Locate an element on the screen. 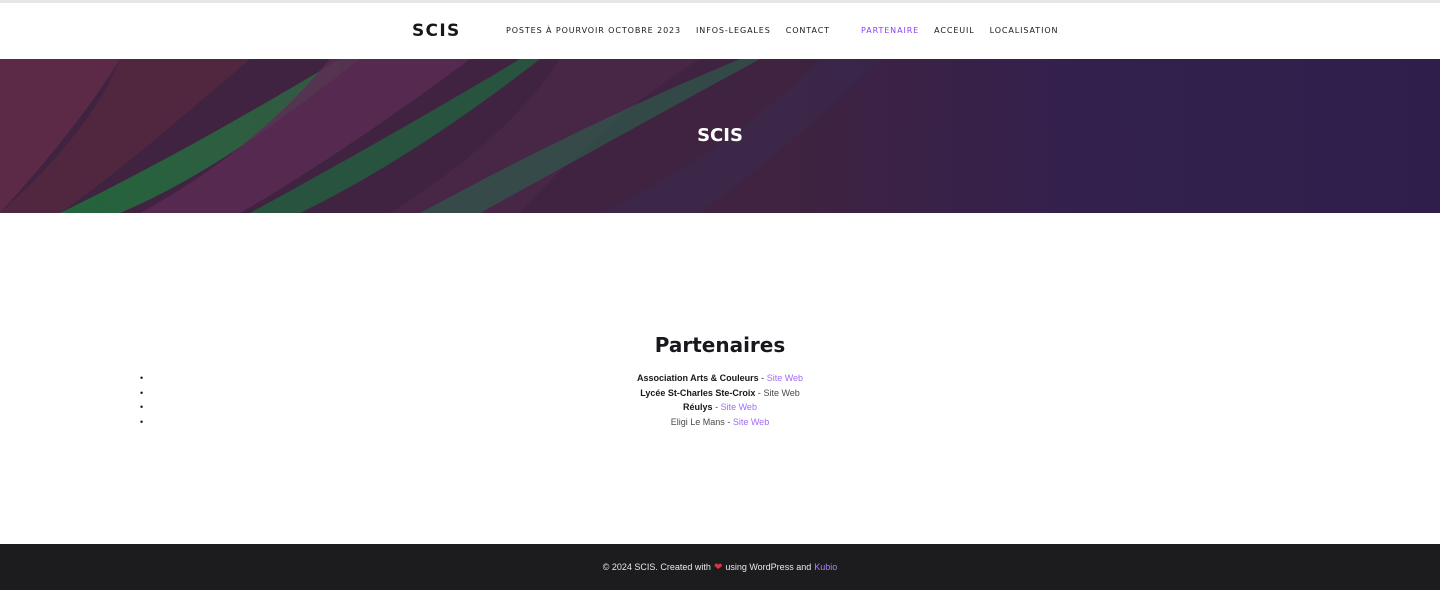 The height and width of the screenshot is (590, 1440). hero-title: SCIS is located at coordinates (720, 135).